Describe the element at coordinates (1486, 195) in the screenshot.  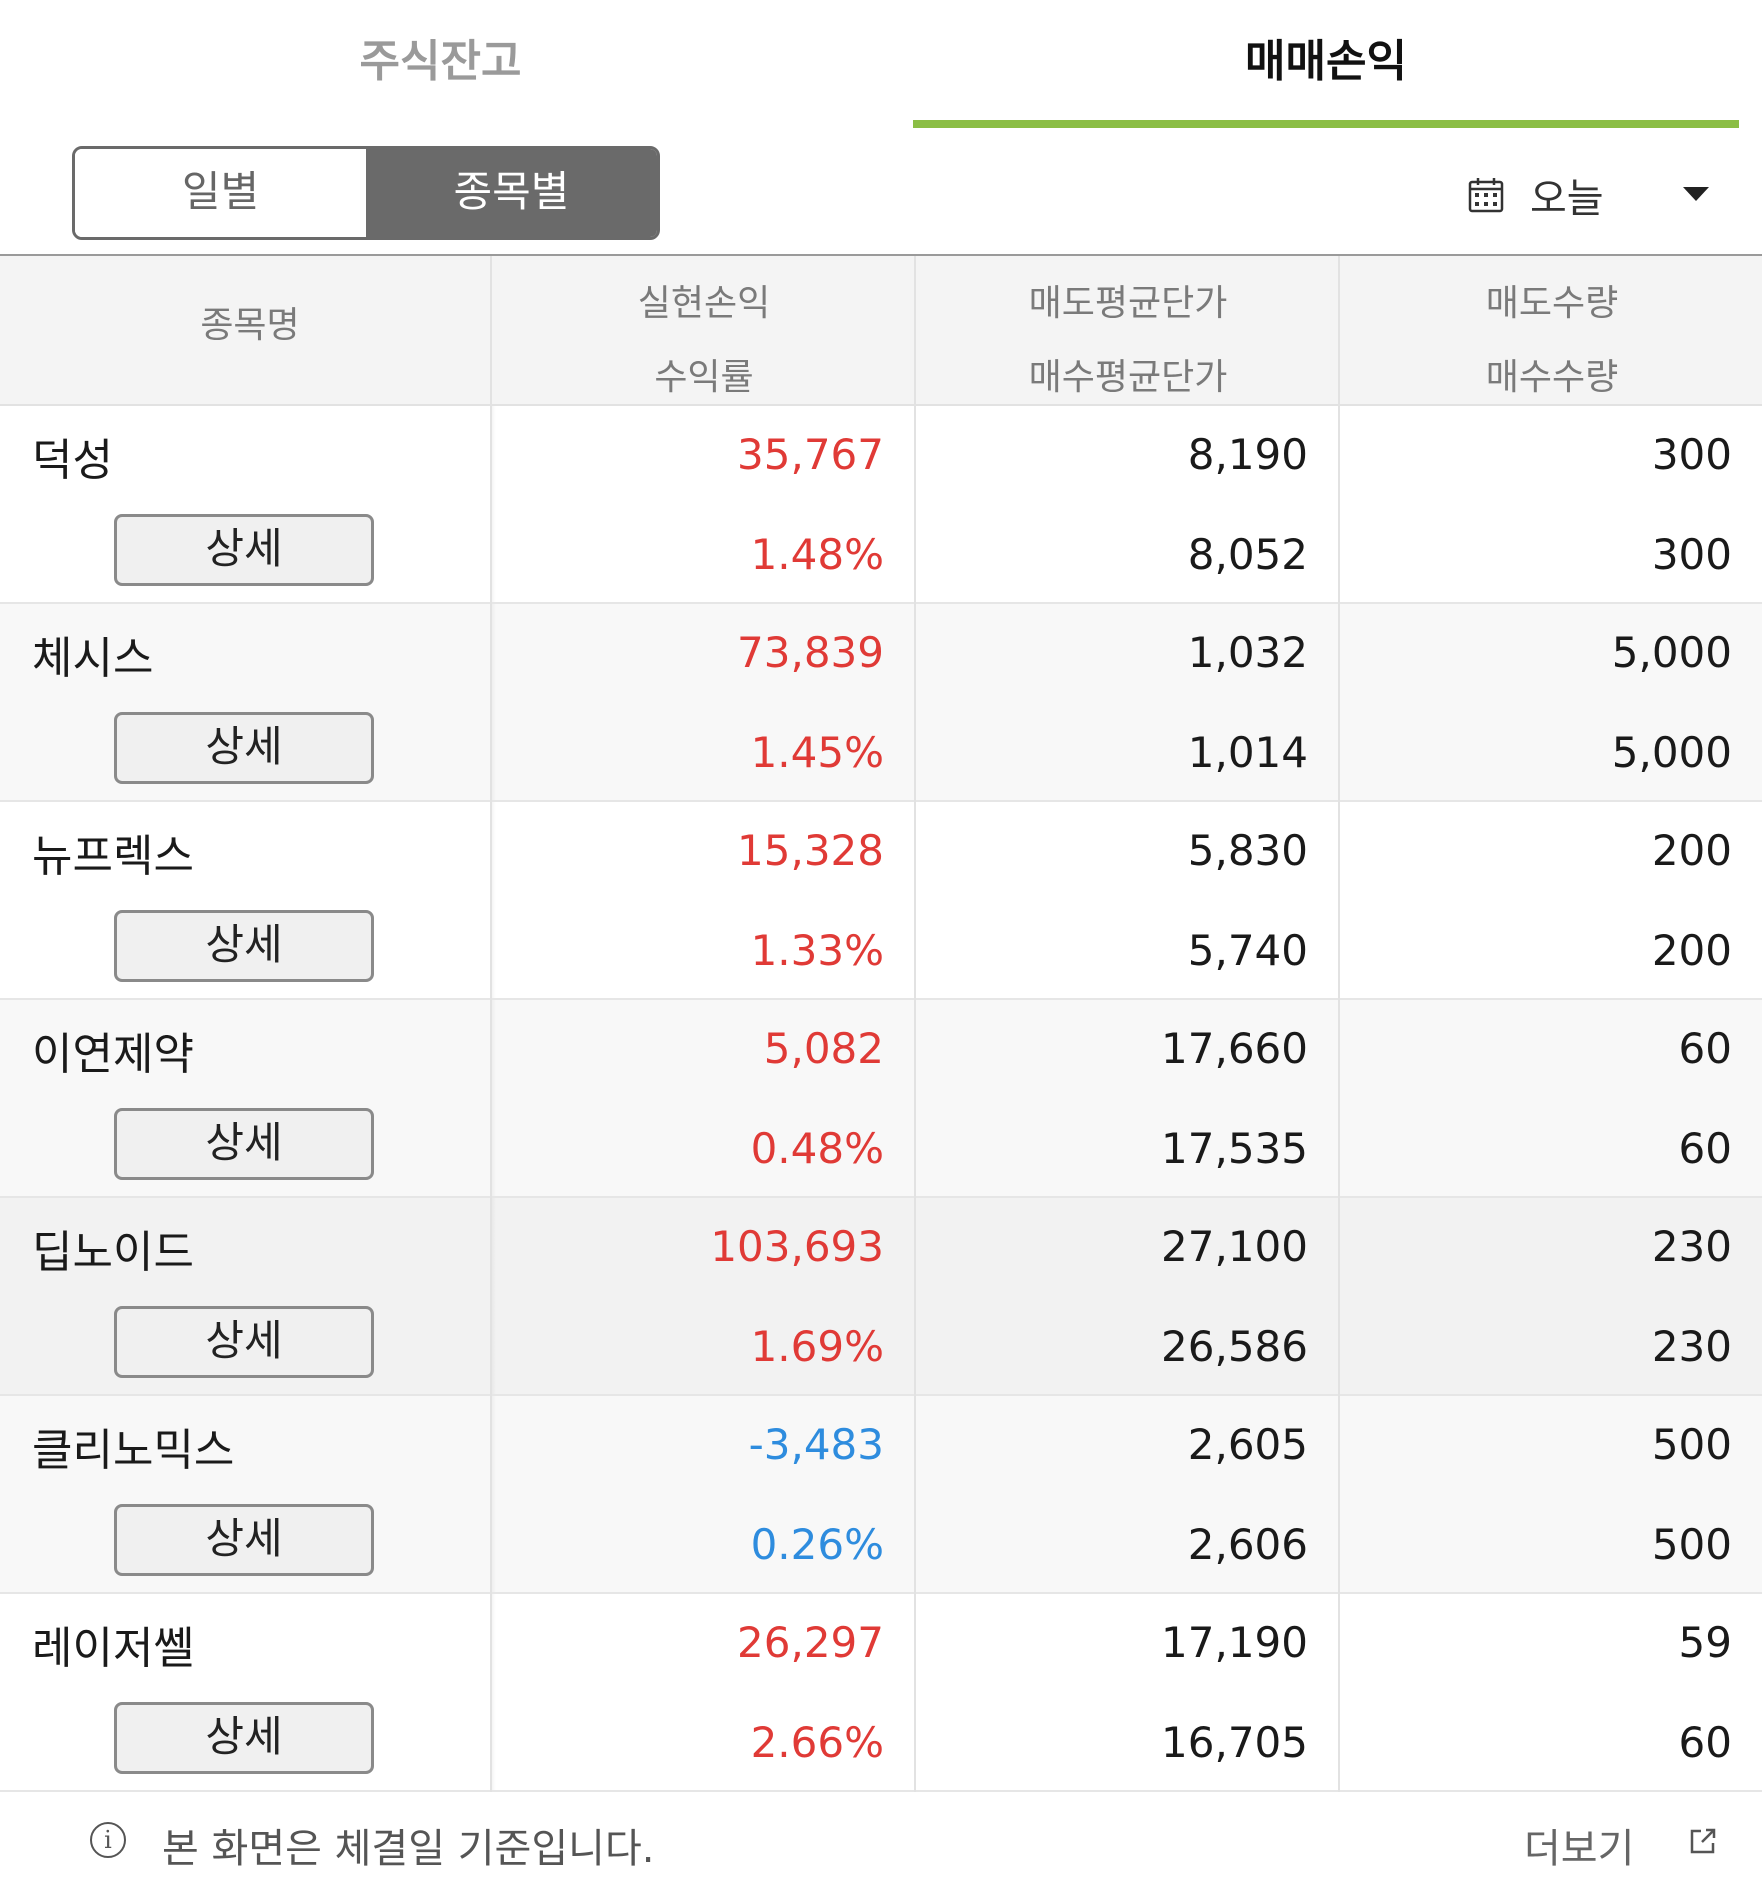
I see `calendar-icon` at that location.